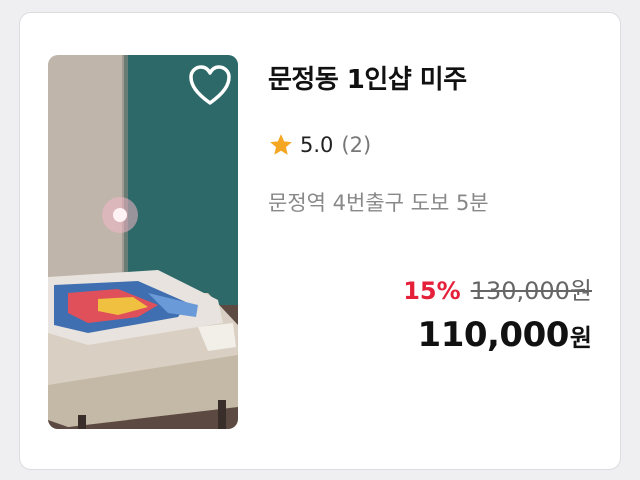  I want to click on discount-rate: 15%, so click(432, 291).